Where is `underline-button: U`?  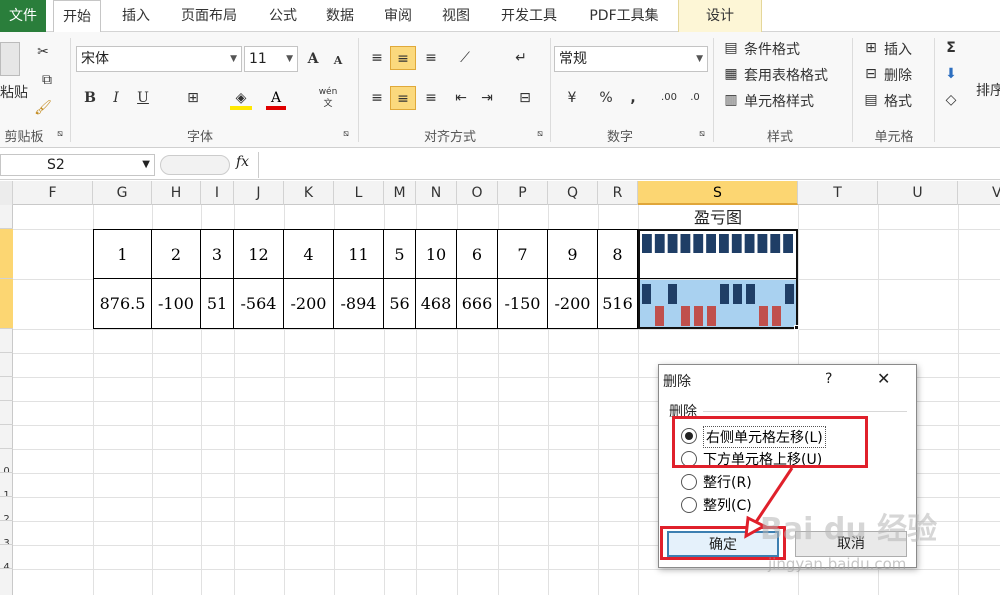 underline-button: U is located at coordinates (143, 98).